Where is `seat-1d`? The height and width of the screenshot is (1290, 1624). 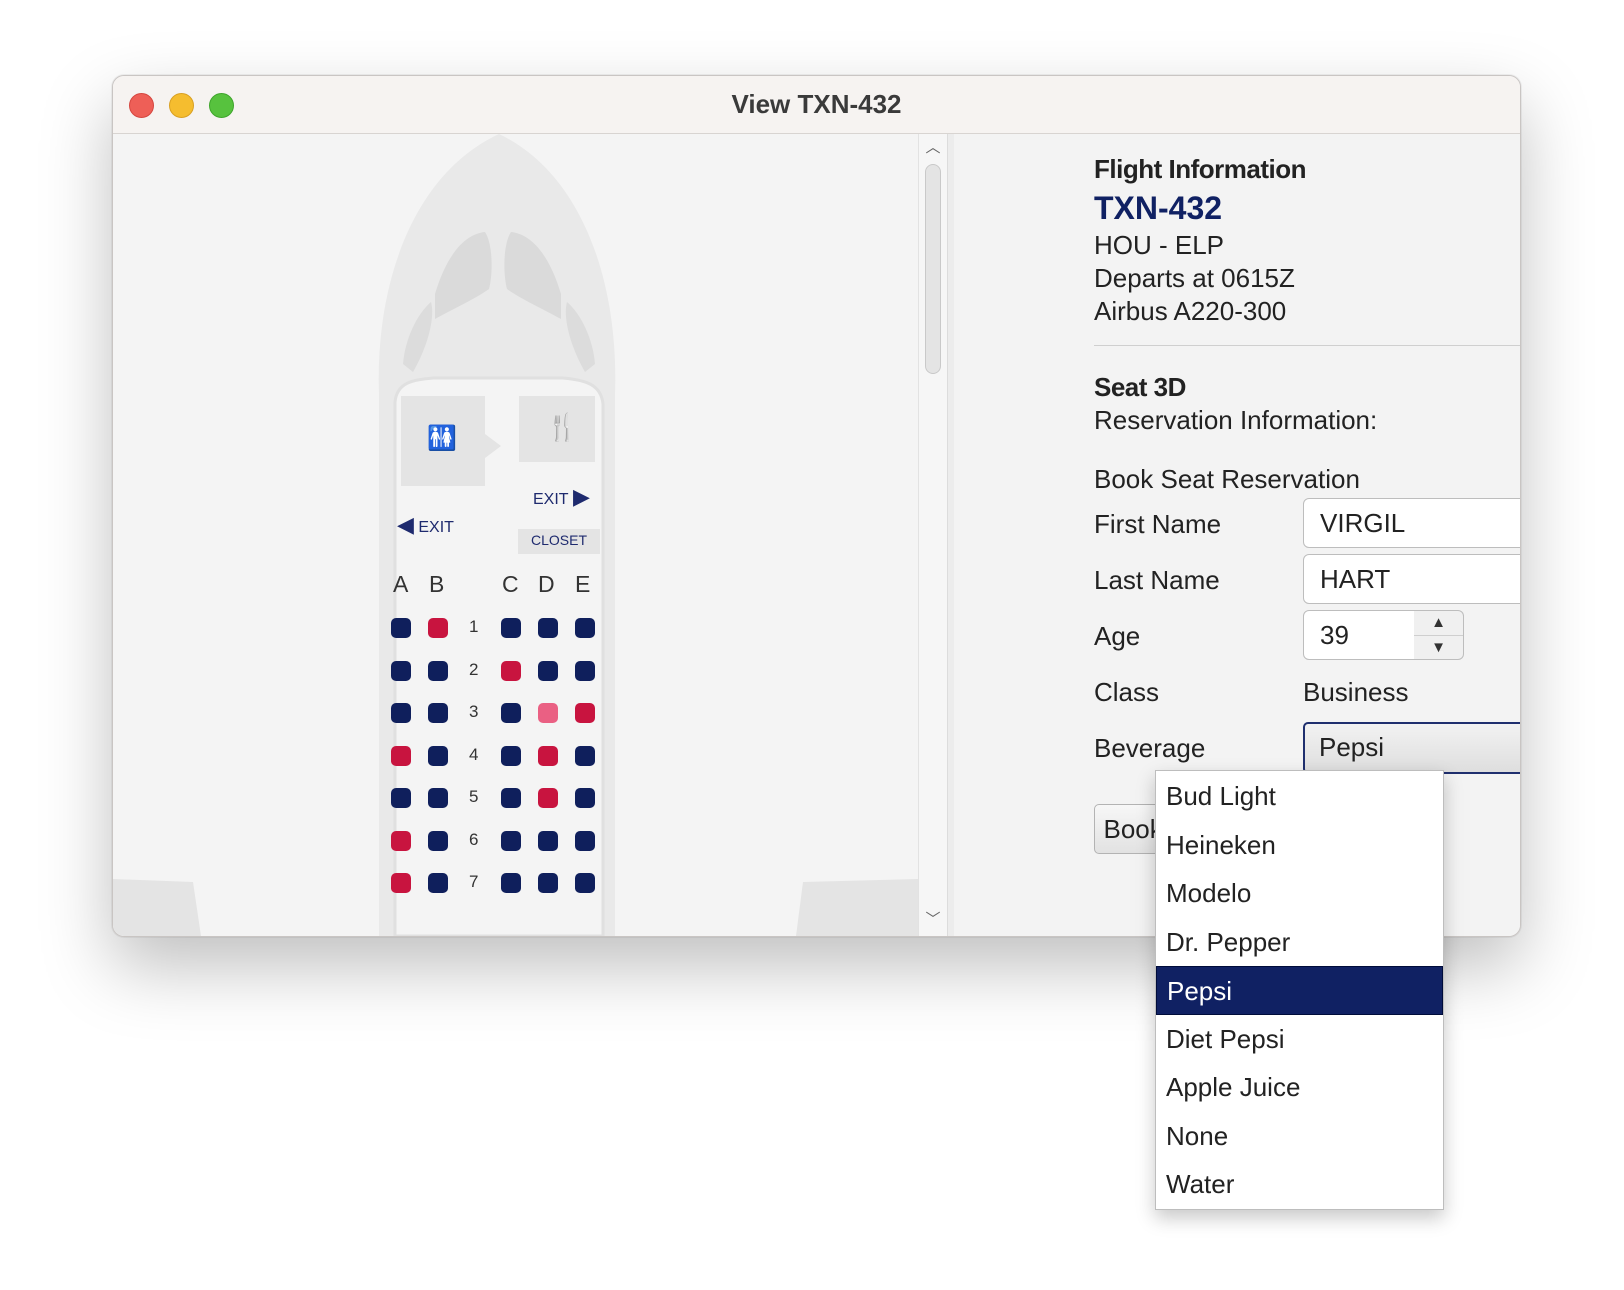 seat-1d is located at coordinates (548, 628).